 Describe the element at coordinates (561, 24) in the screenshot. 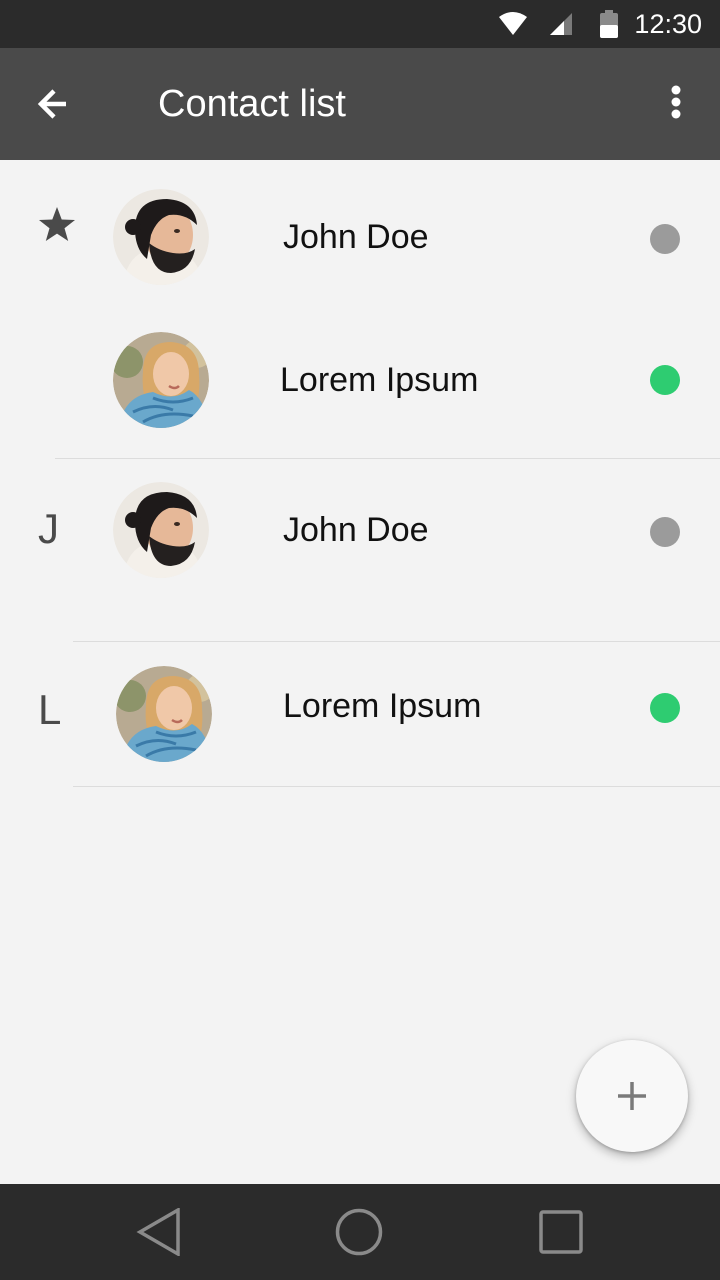

I see `signal-icon` at that location.